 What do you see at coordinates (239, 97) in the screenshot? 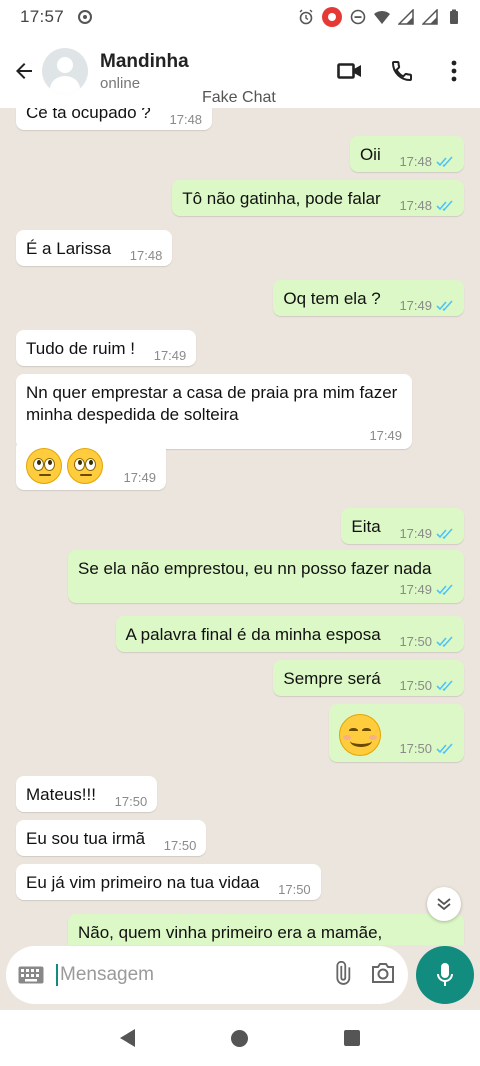
I see `watermark: Fake Chat` at bounding box center [239, 97].